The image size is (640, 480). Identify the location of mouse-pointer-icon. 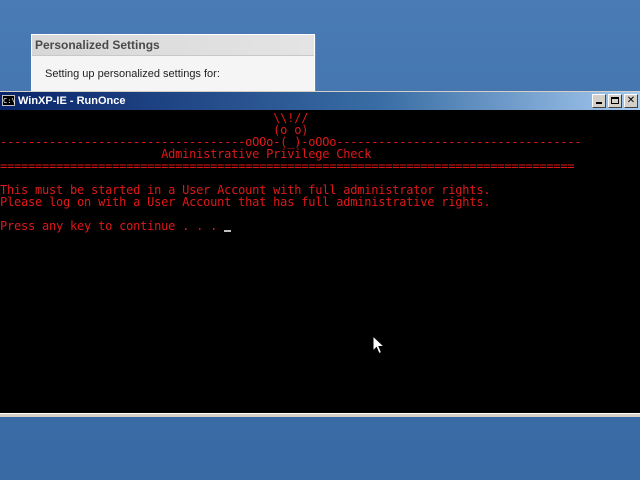
(379, 345).